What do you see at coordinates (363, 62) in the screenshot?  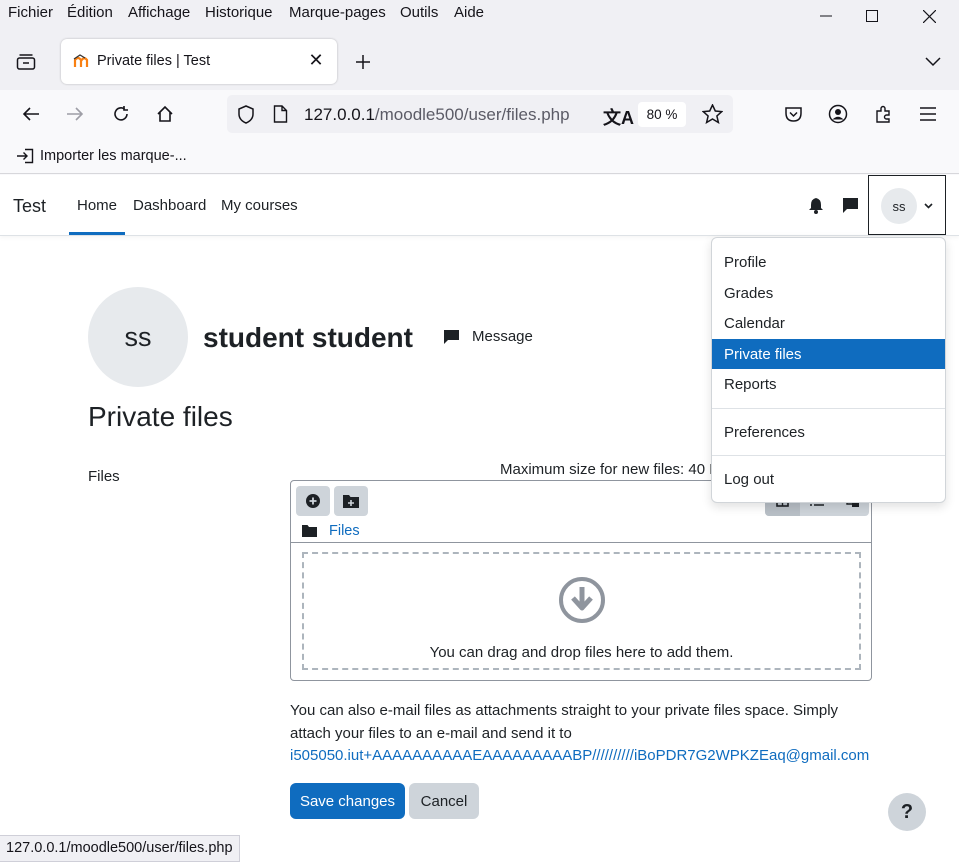 I see `new-tab-icon` at bounding box center [363, 62].